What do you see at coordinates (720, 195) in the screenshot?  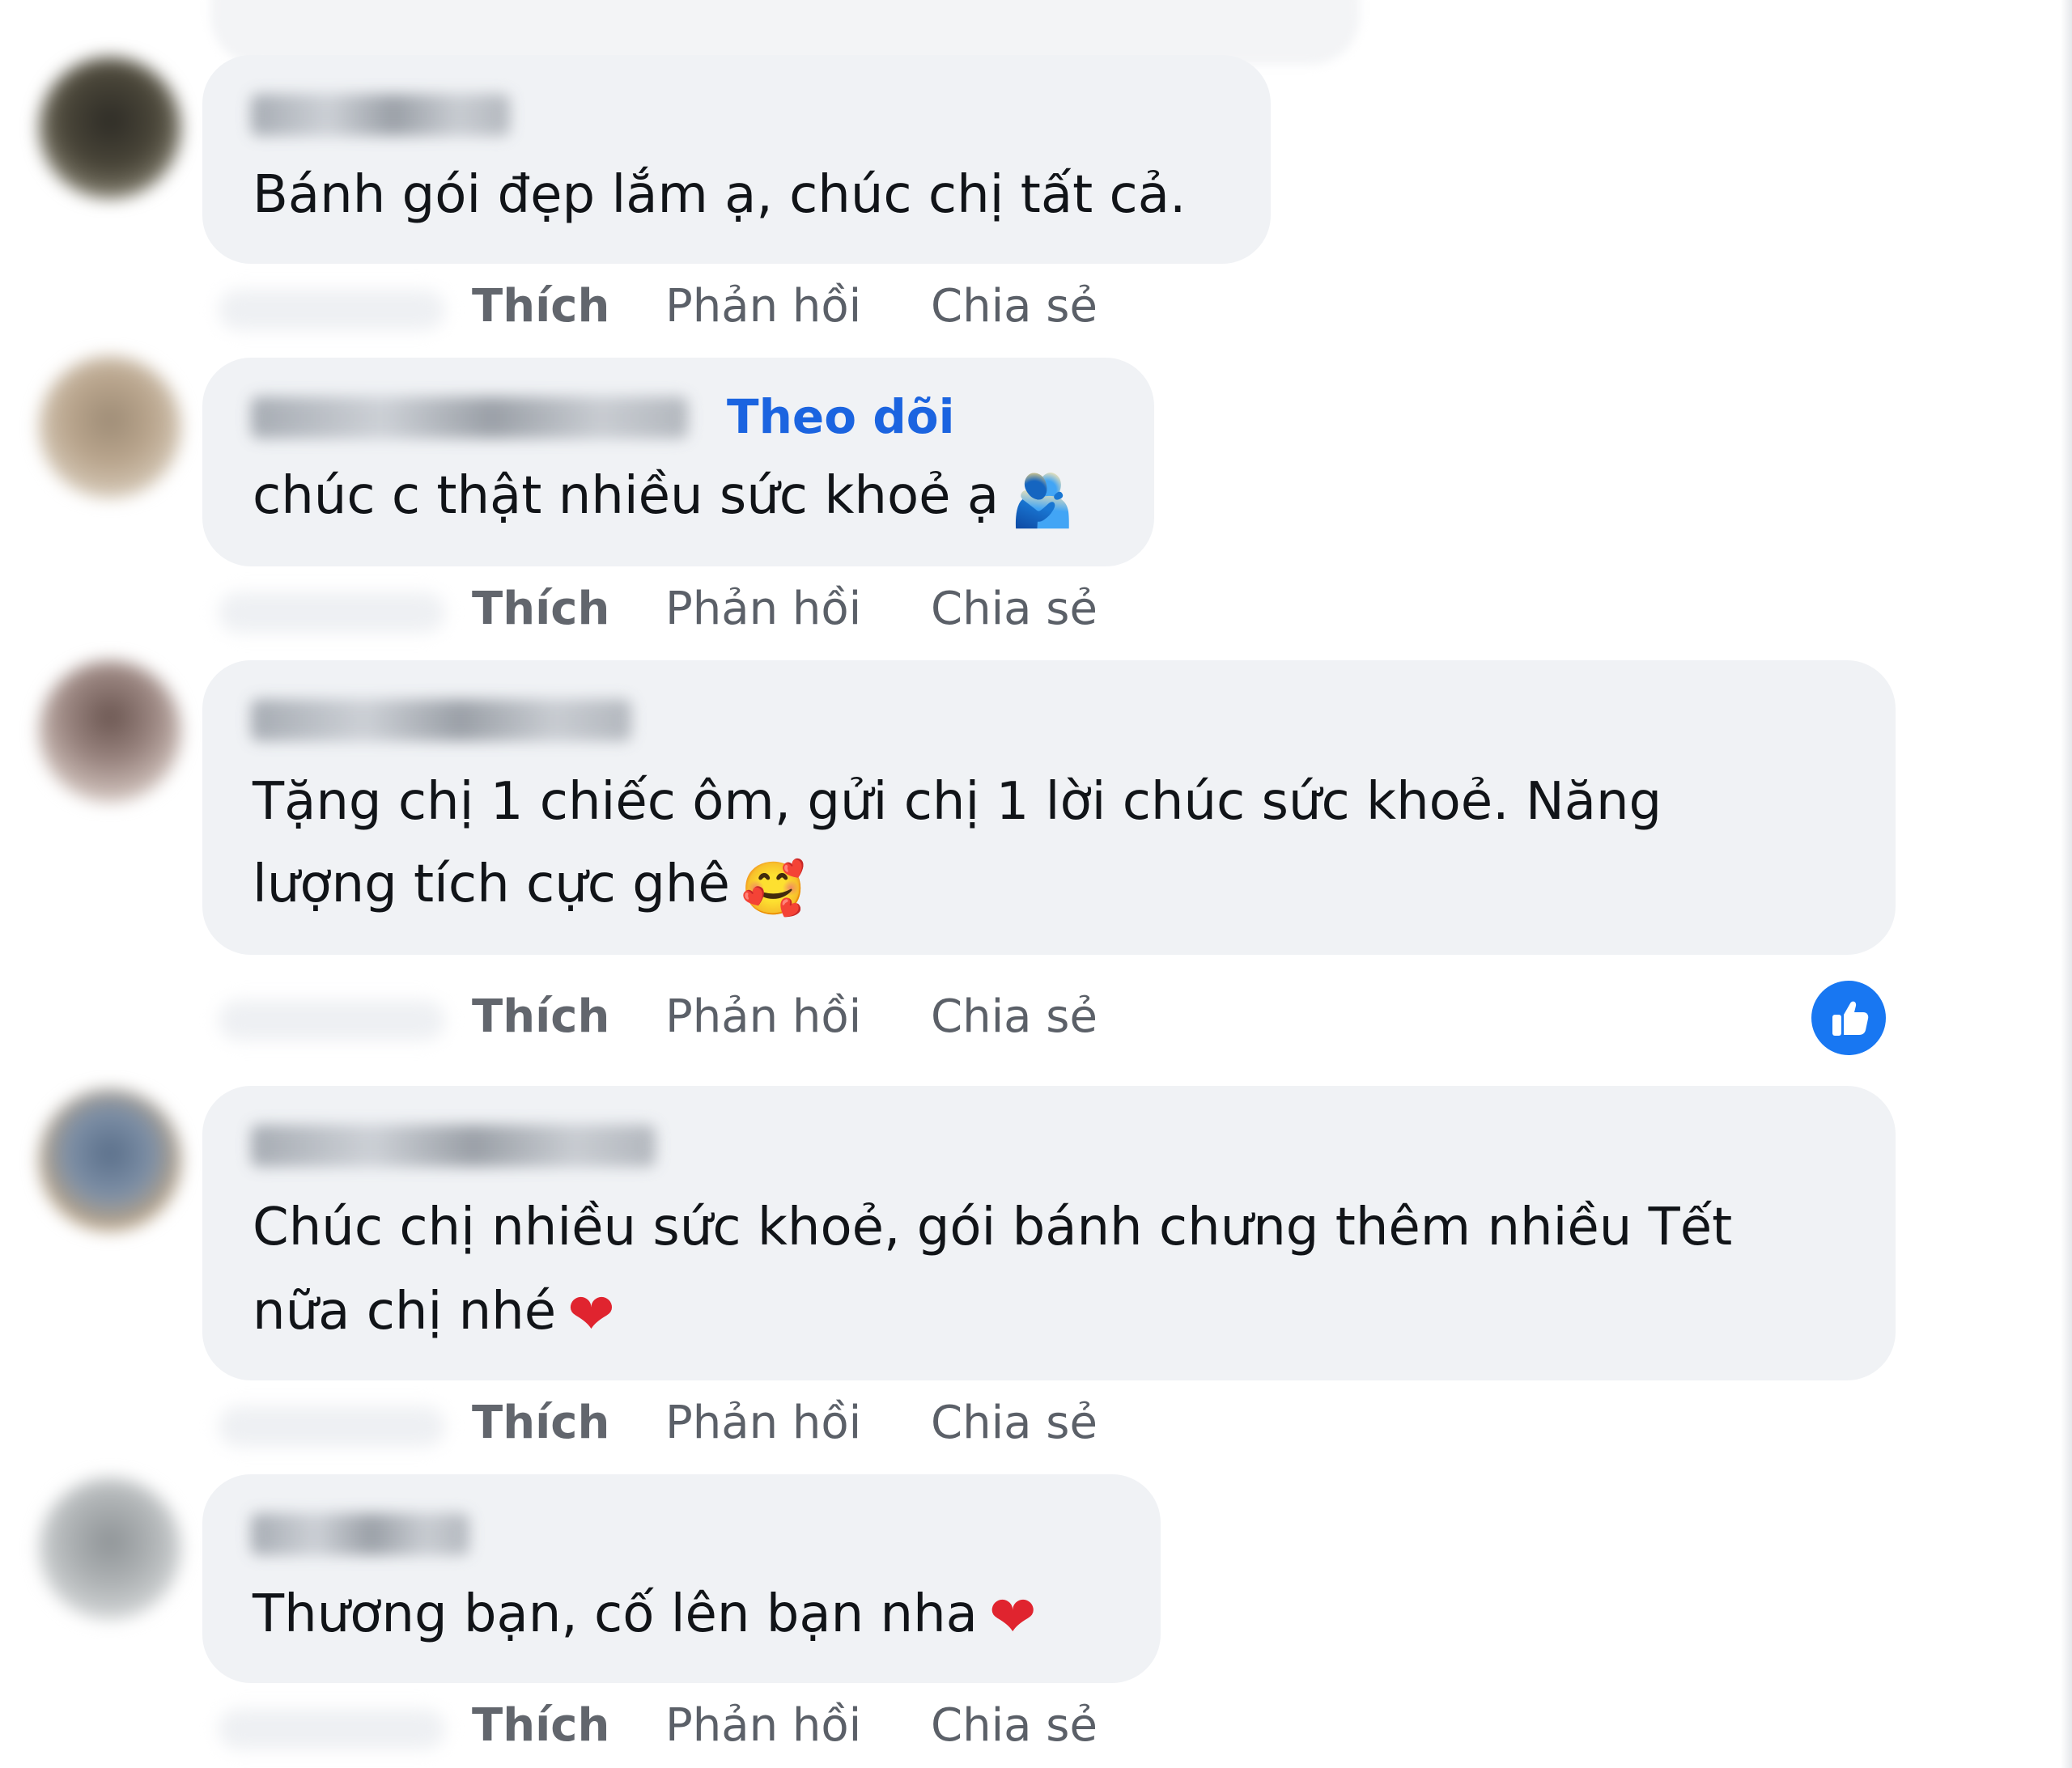 I see `comment-text: Bánh gói đẹp lắm ạ, chúc chị tất cả.` at bounding box center [720, 195].